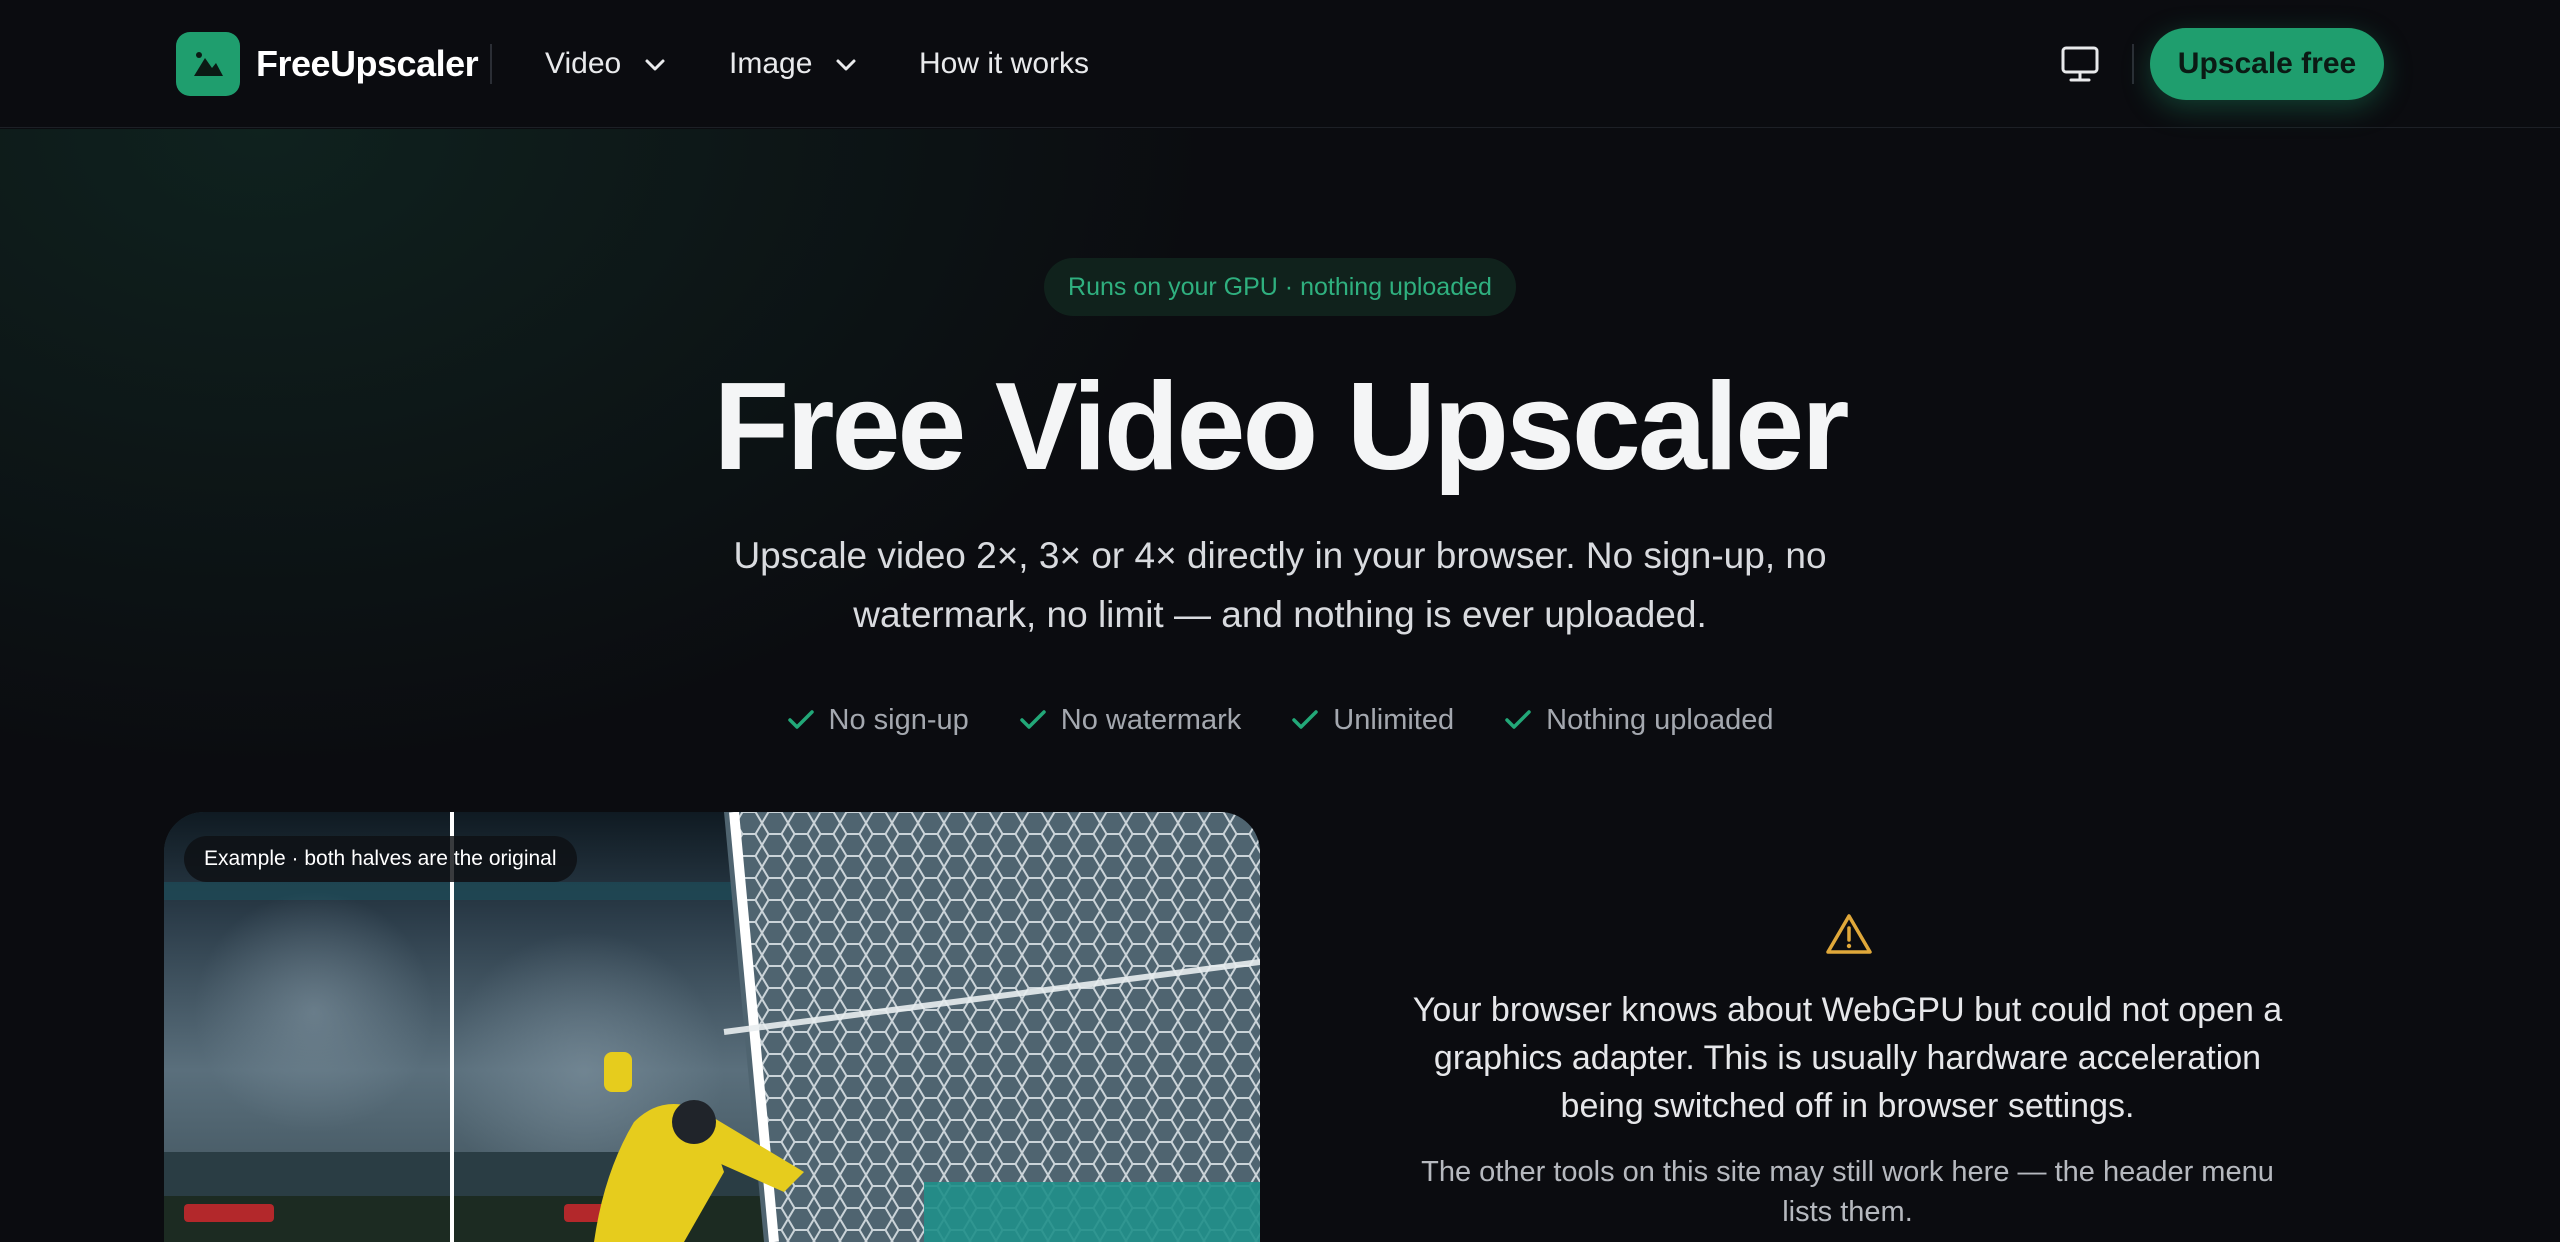 The image size is (2560, 1242). Describe the element at coordinates (2267, 64) in the screenshot. I see `upscale-free-button: Upscale free` at that location.